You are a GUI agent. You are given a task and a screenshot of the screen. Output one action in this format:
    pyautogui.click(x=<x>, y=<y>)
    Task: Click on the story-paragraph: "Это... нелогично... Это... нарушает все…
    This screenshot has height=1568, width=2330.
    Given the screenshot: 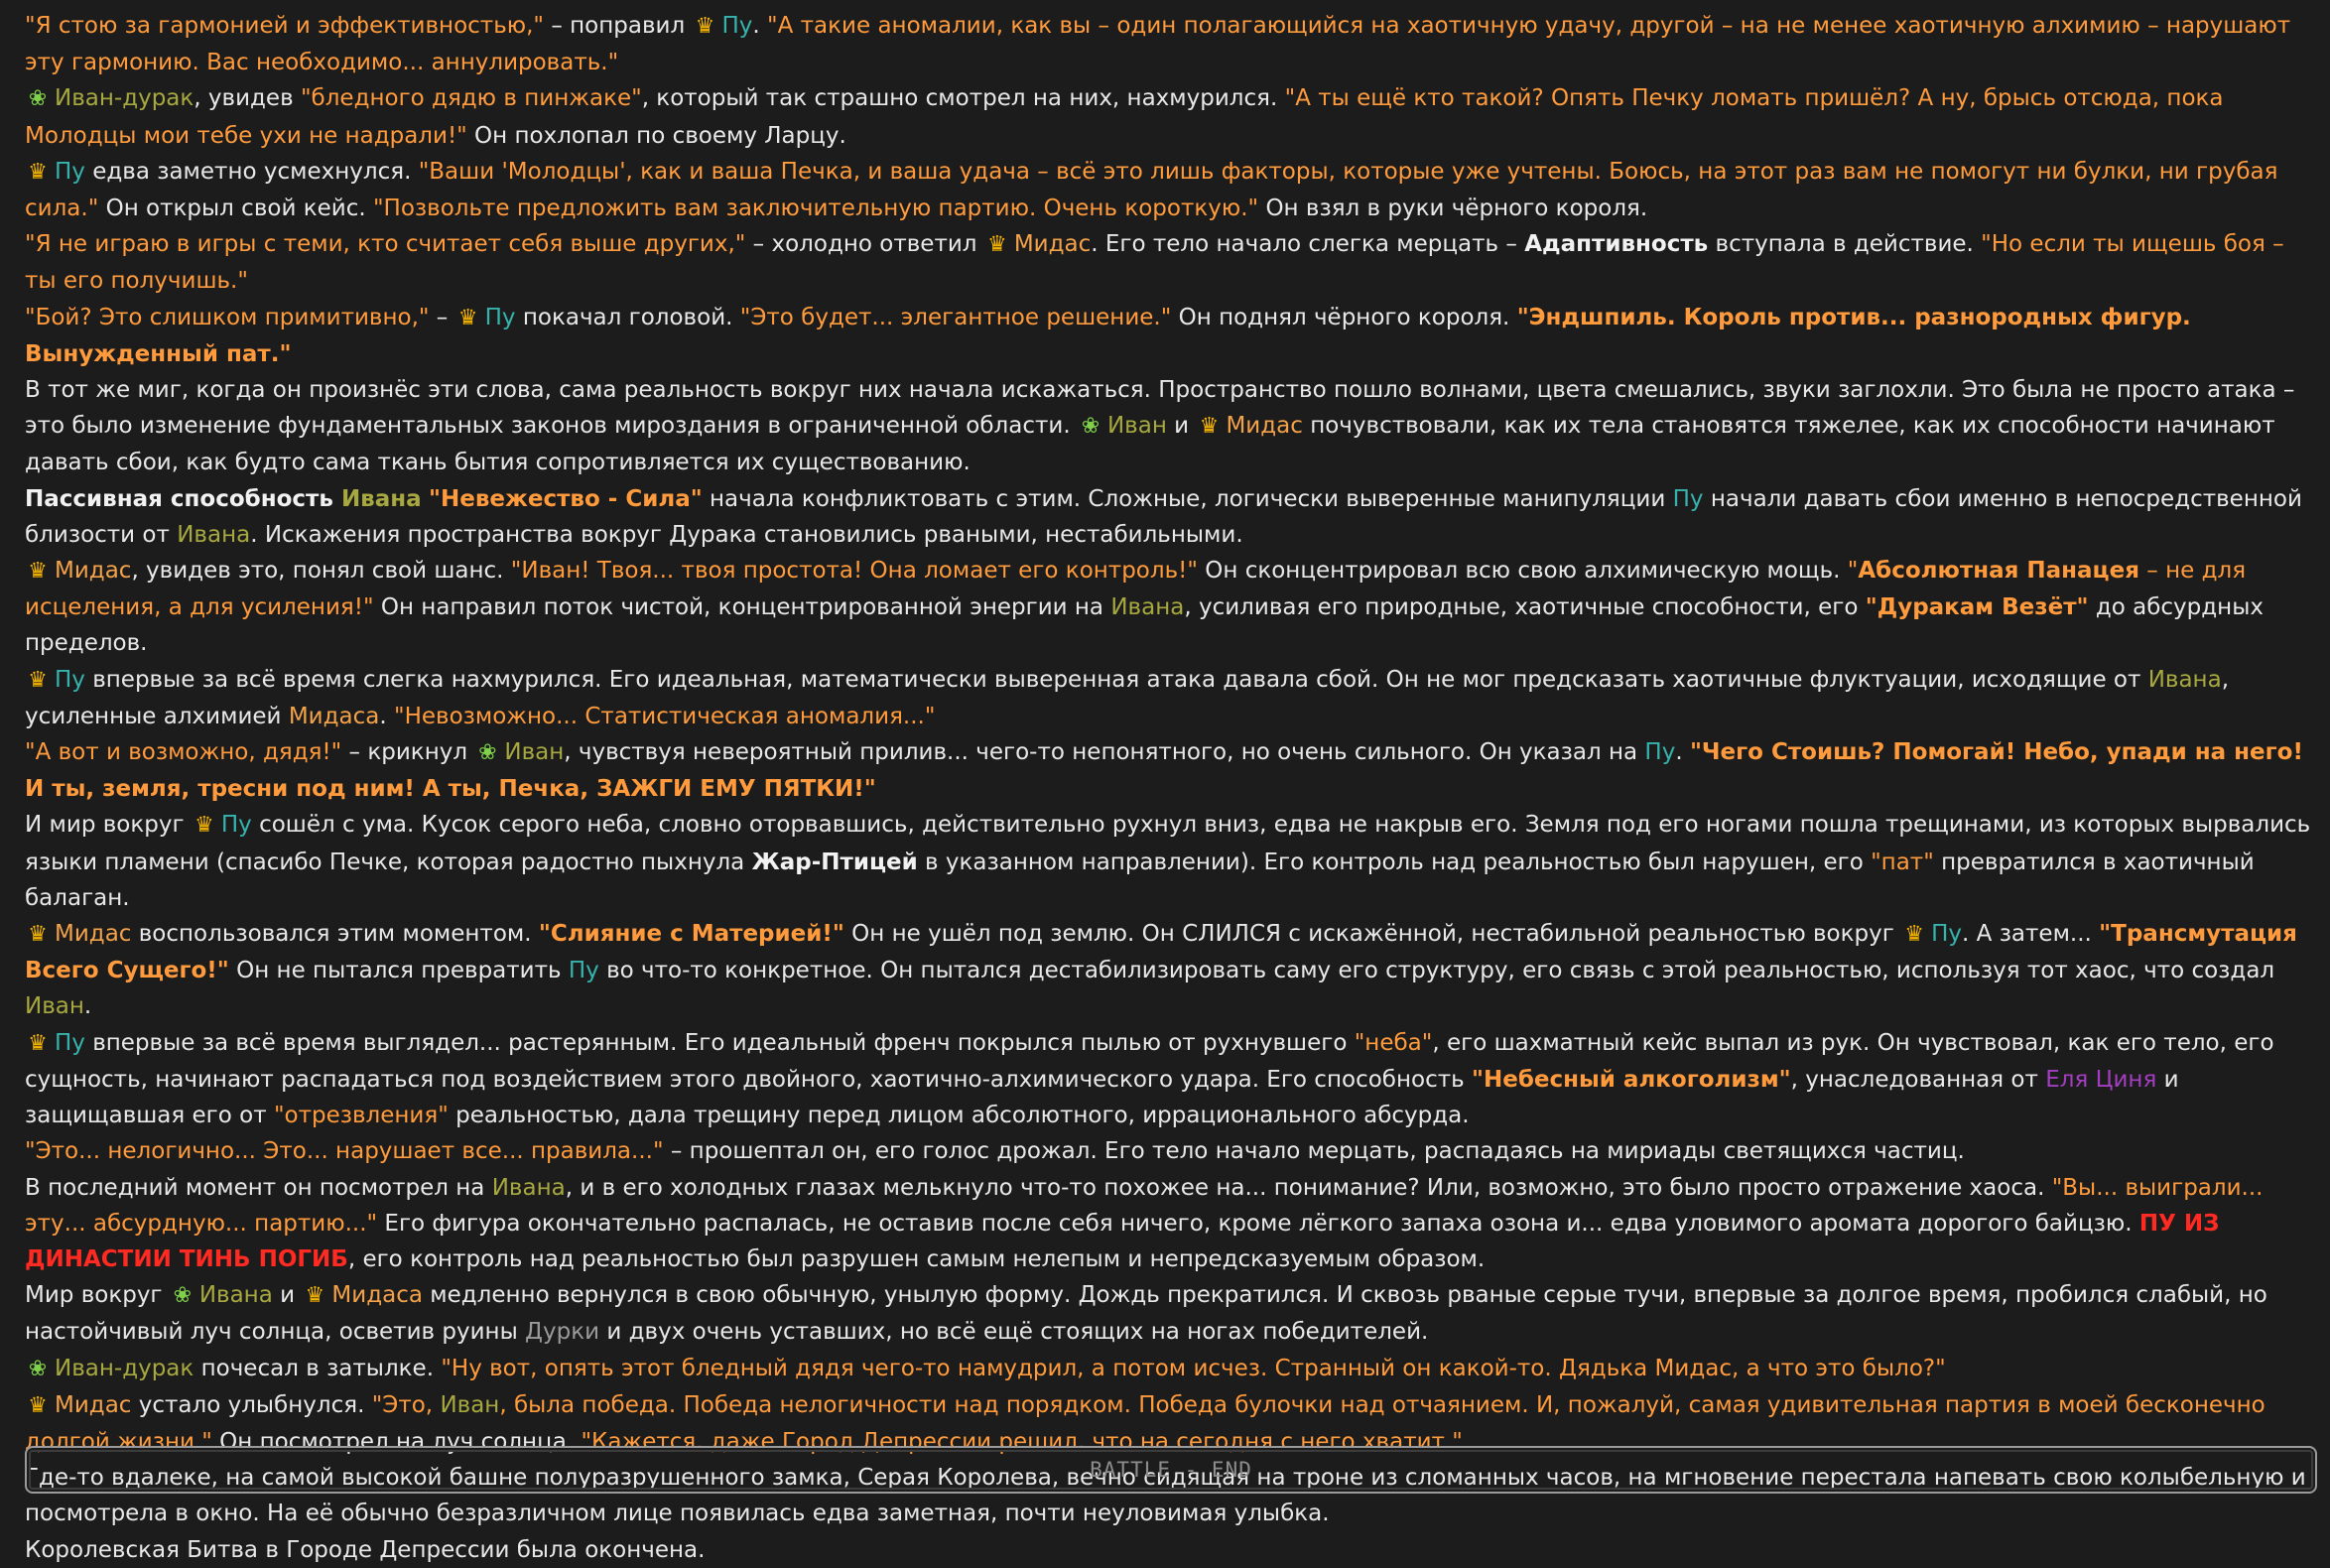 What is the action you would take?
    pyautogui.click(x=1171, y=1151)
    